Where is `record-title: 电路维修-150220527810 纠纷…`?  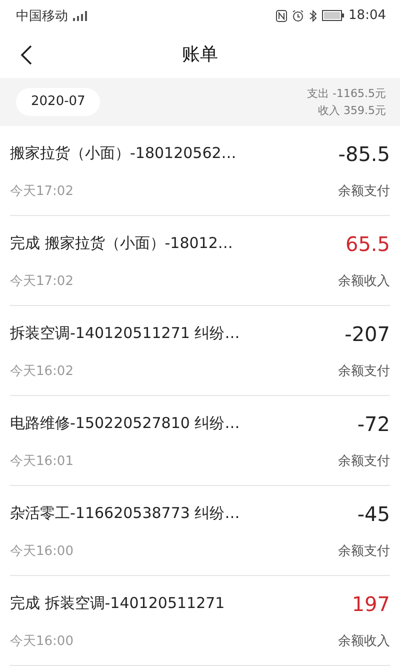 record-title: 电路维修-150220527810 纠纷… is located at coordinates (125, 423).